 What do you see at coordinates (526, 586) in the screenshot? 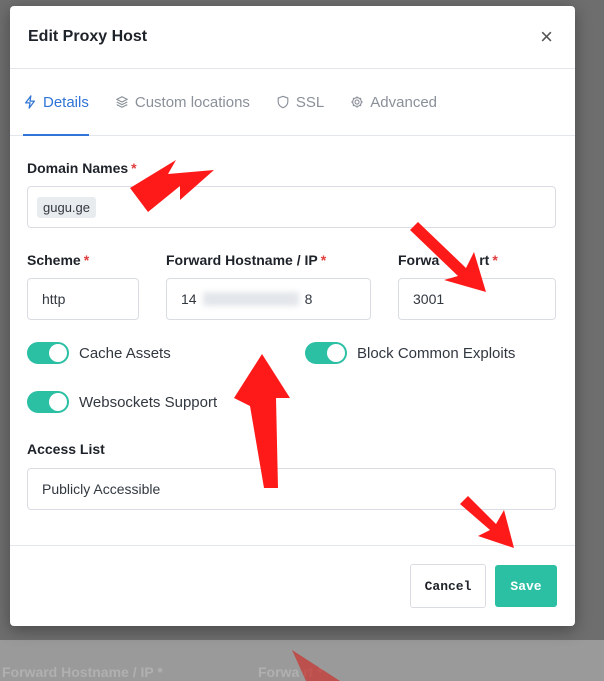
I see `save-button: Save` at bounding box center [526, 586].